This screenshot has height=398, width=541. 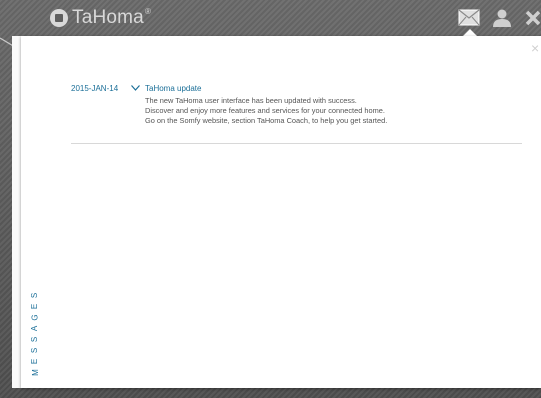 What do you see at coordinates (35, 334) in the screenshot?
I see `messages-side-label: SEGASSEM` at bounding box center [35, 334].